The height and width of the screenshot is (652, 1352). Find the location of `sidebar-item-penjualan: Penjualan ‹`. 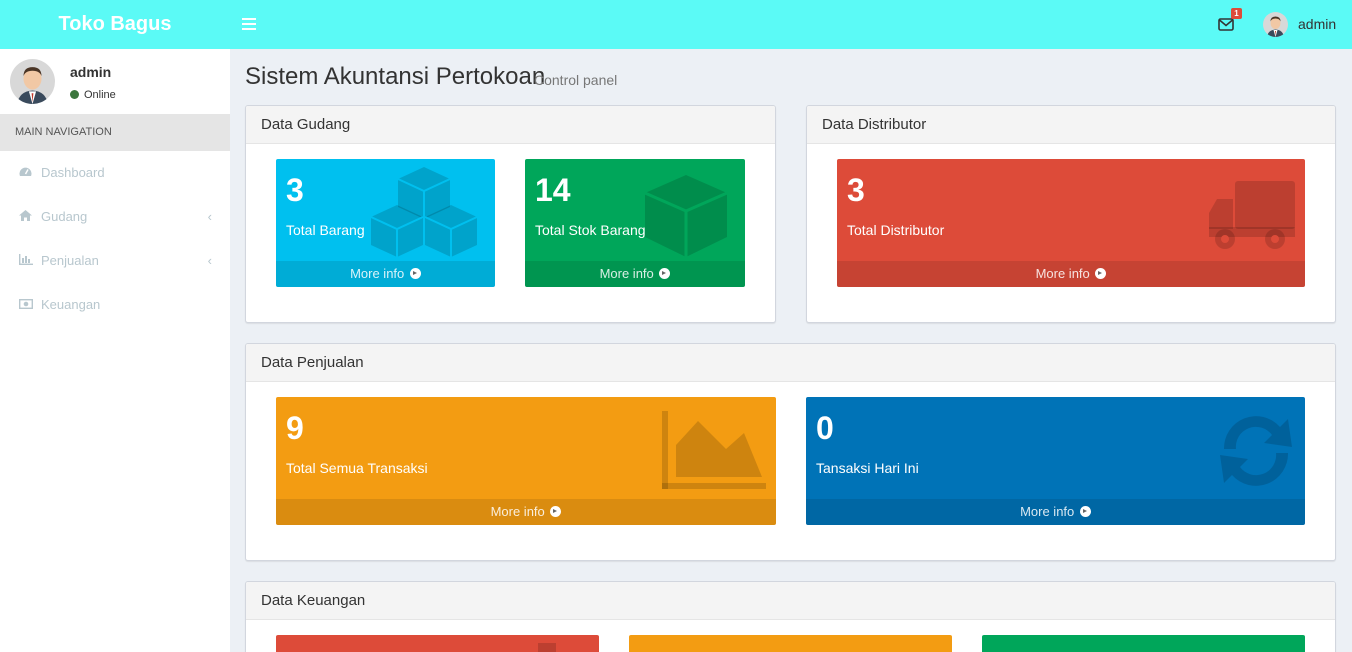

sidebar-item-penjualan: Penjualan ‹ is located at coordinates (115, 261).